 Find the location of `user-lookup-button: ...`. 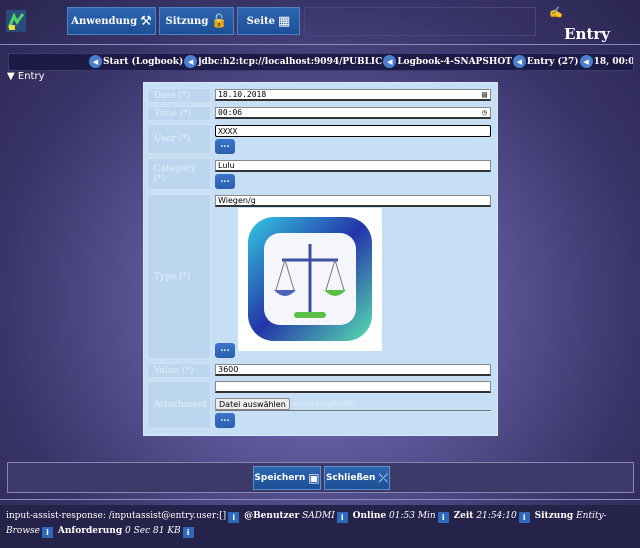

user-lookup-button: ... is located at coordinates (225, 146).